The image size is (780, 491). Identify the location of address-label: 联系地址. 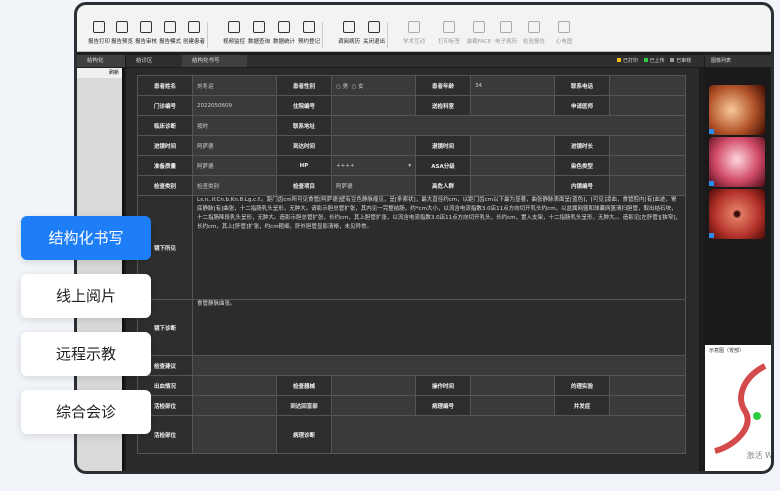
(304, 125).